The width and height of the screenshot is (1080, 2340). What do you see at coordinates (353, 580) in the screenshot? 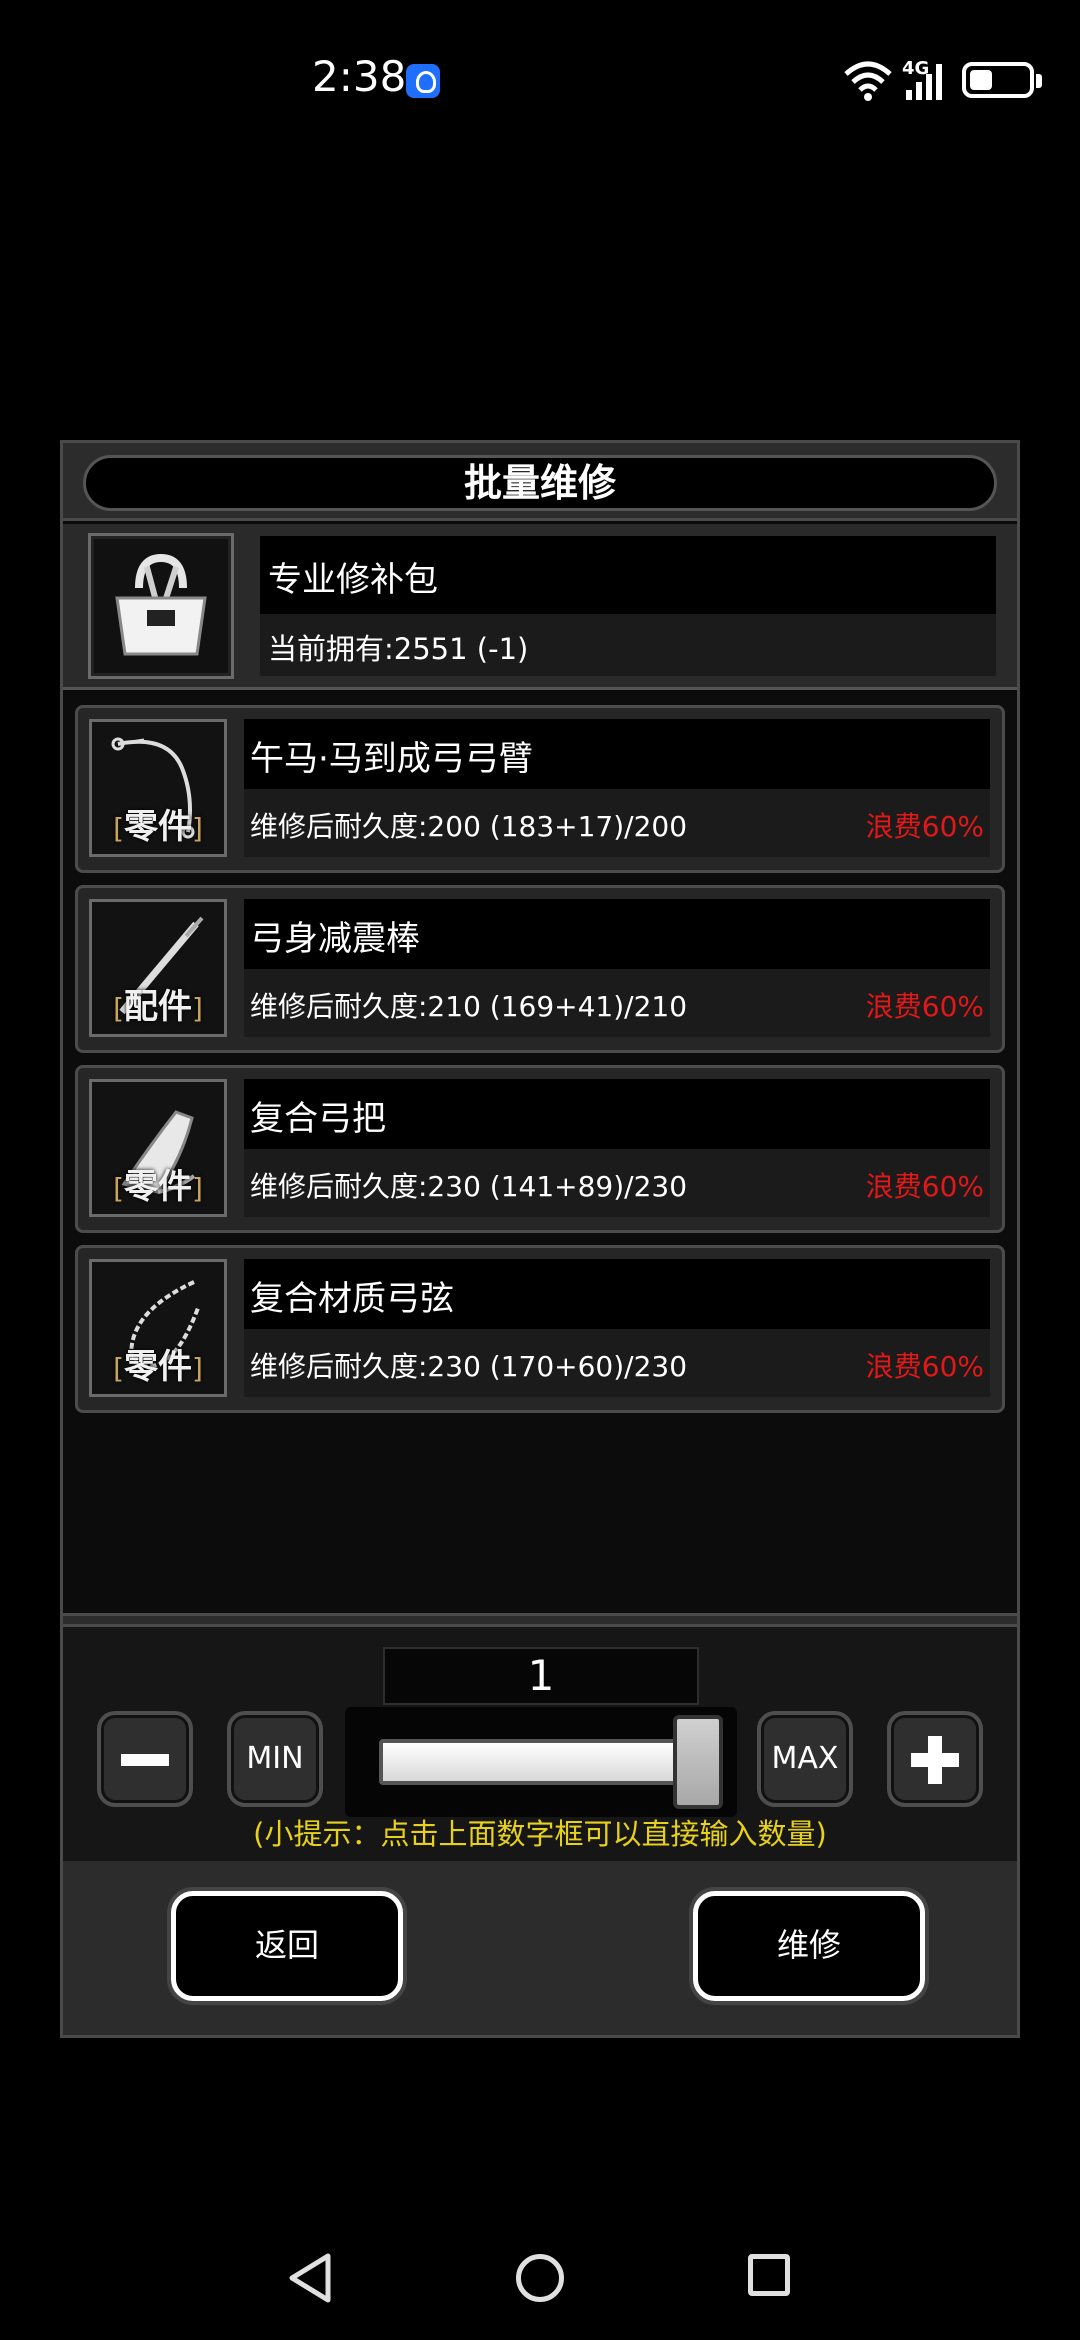
I see `kit-name: 专业修补包` at bounding box center [353, 580].